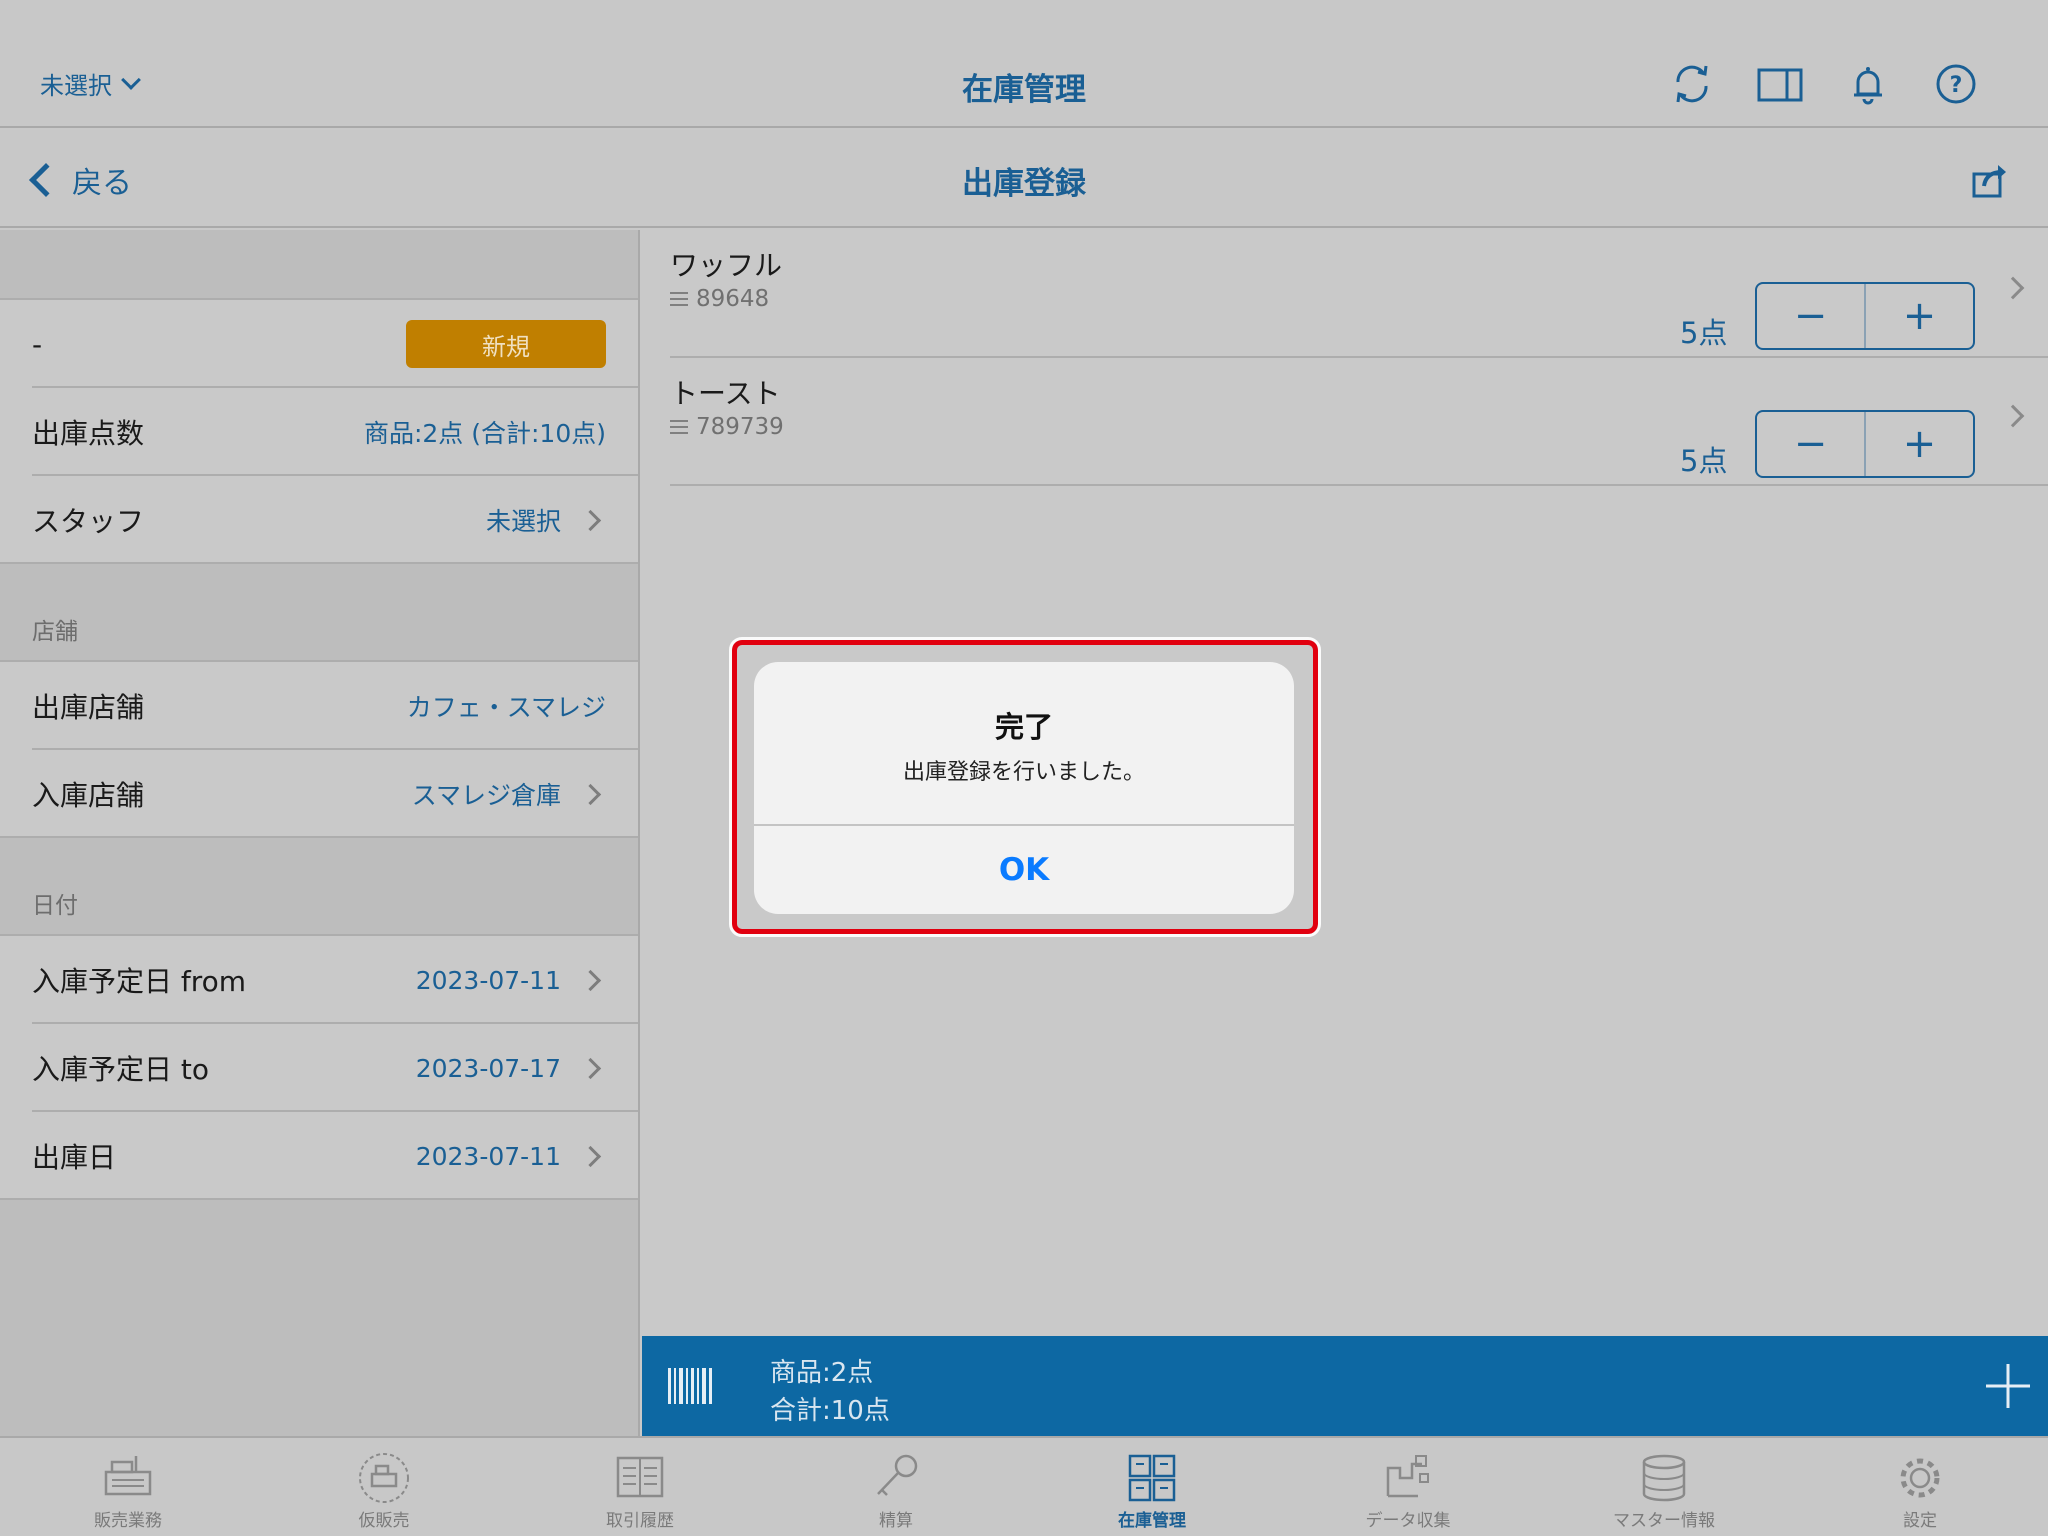  Describe the element at coordinates (1345, 1386) in the screenshot. I see `summary-bar: 商品:2点 合計:10点` at that location.